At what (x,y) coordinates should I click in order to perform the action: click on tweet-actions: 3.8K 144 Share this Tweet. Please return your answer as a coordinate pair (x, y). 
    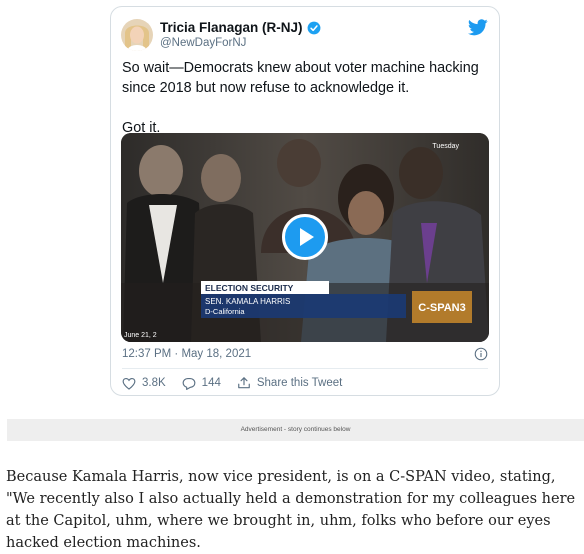
    Looking at the image, I should click on (240, 383).